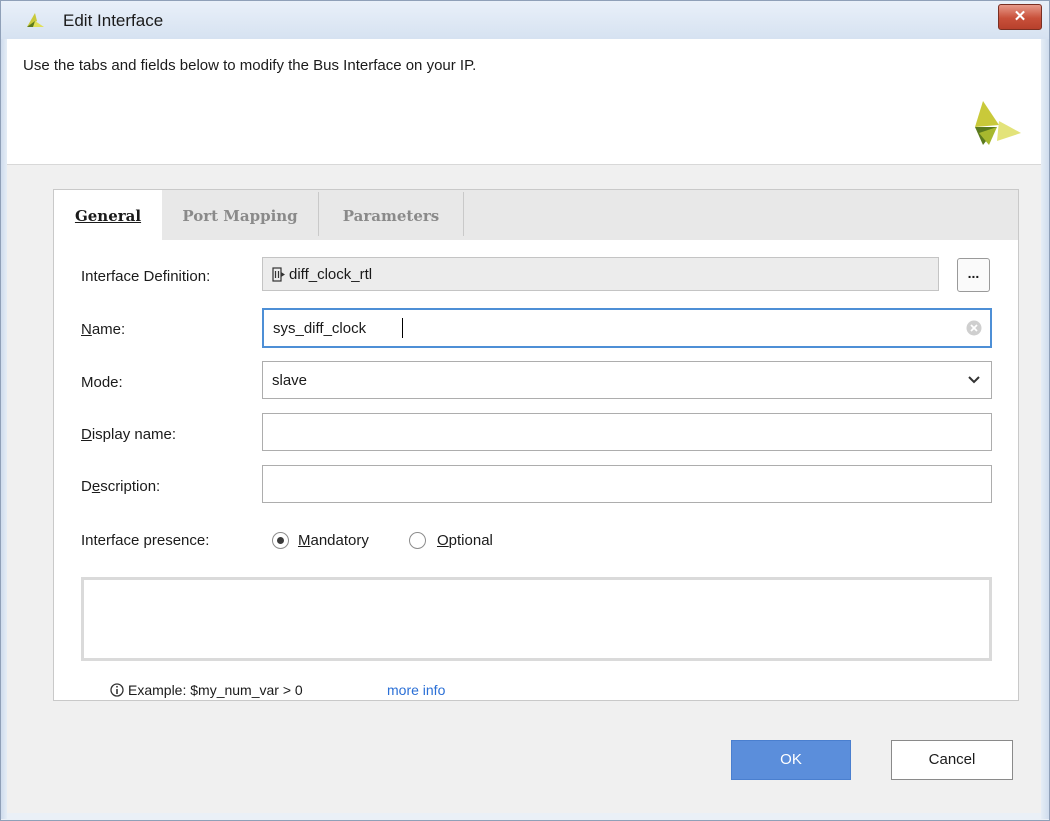  I want to click on radio-optional, so click(417, 540).